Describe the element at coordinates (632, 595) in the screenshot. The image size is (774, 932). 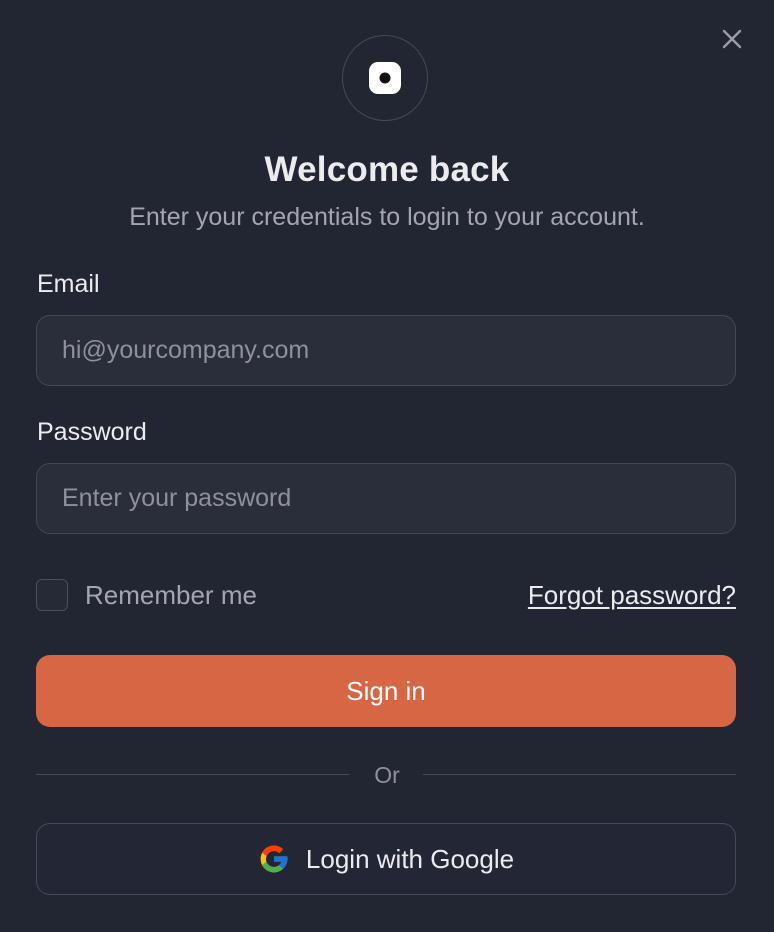
I see `forgot-password-link: Forgot password?` at that location.